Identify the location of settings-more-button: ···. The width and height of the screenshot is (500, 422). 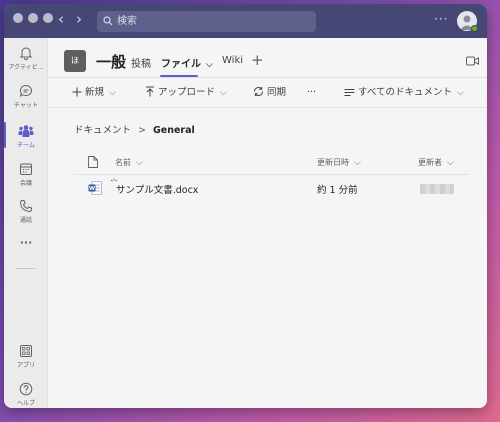
(441, 19).